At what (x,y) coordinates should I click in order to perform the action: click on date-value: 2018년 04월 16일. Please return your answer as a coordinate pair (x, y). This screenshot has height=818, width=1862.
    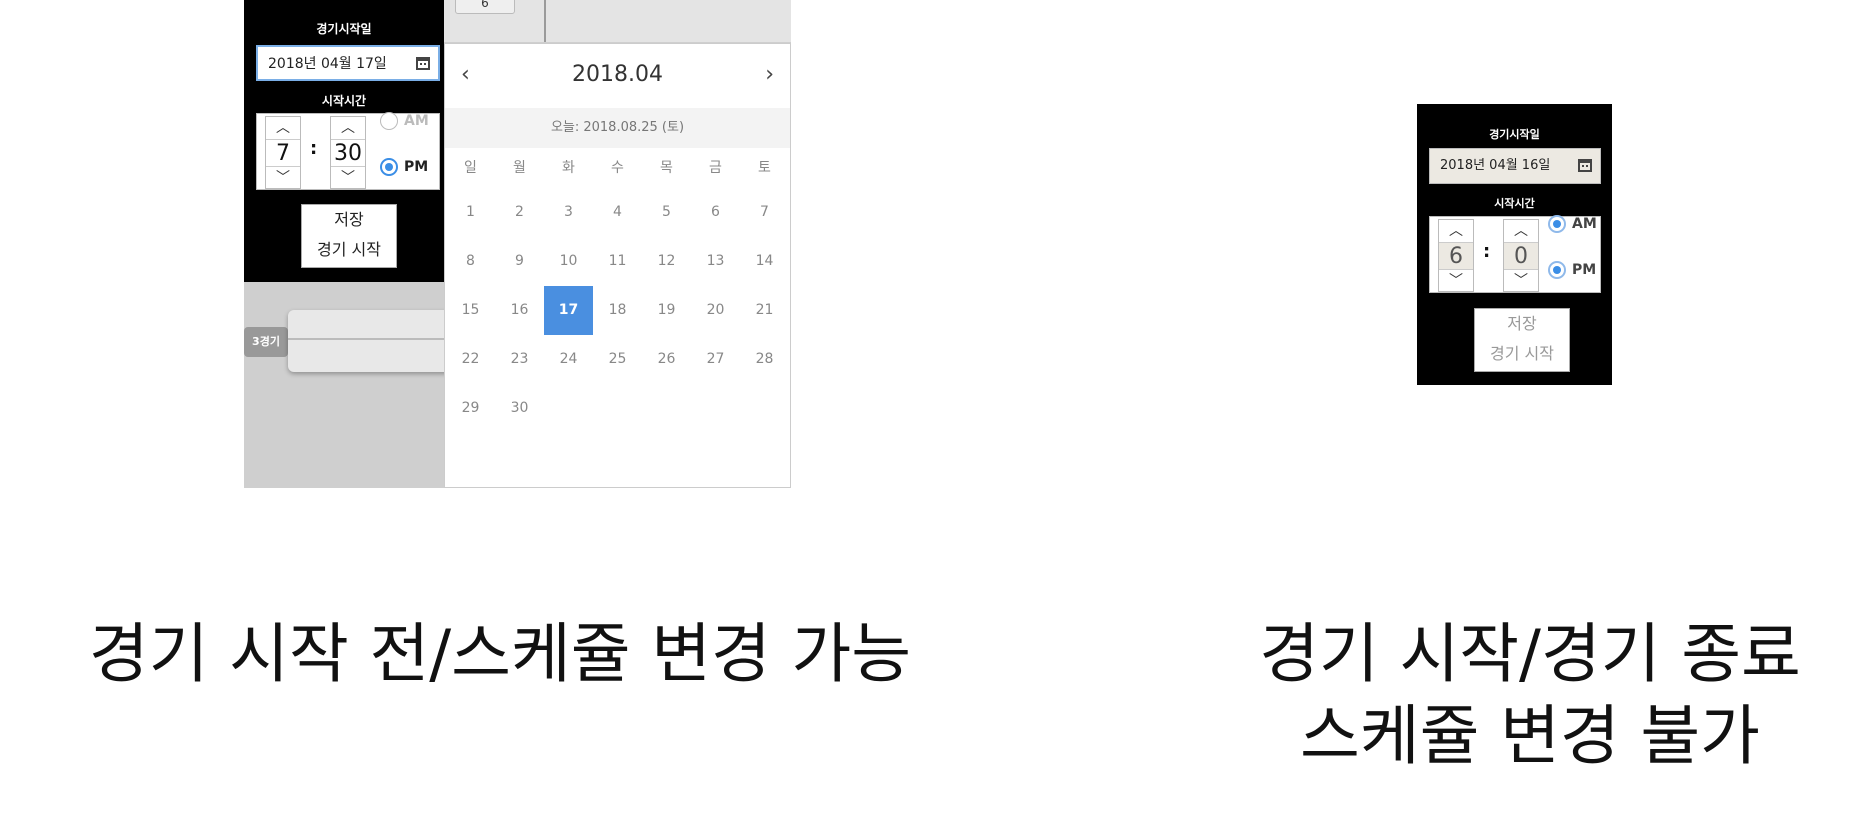
    Looking at the image, I should click on (1495, 165).